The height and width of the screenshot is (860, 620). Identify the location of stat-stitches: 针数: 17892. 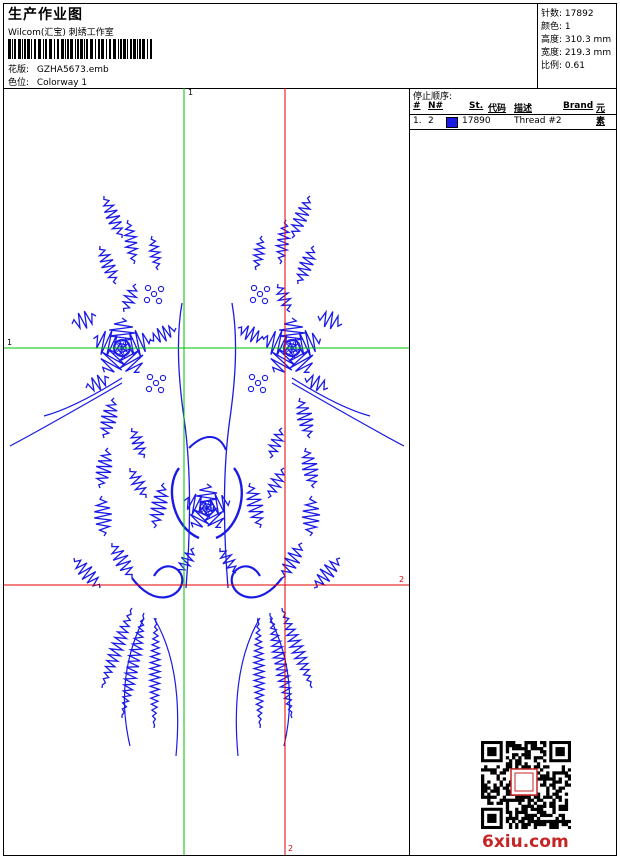
(567, 12).